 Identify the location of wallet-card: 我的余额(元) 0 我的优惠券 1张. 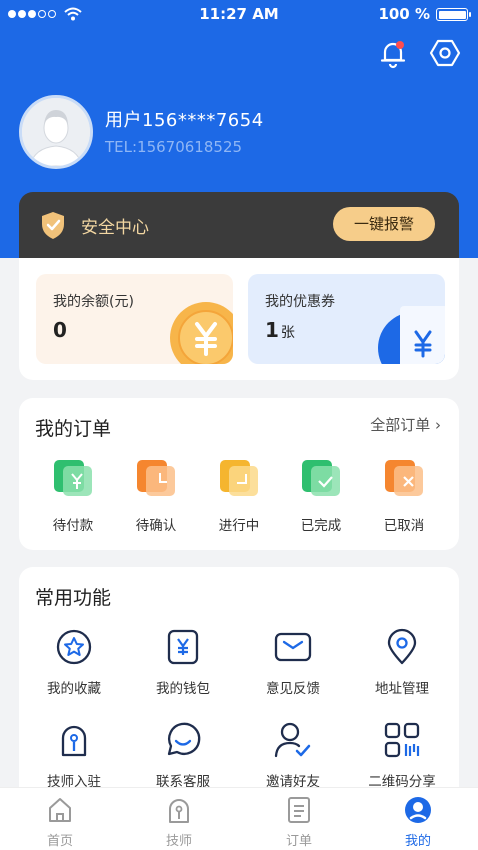
(239, 319).